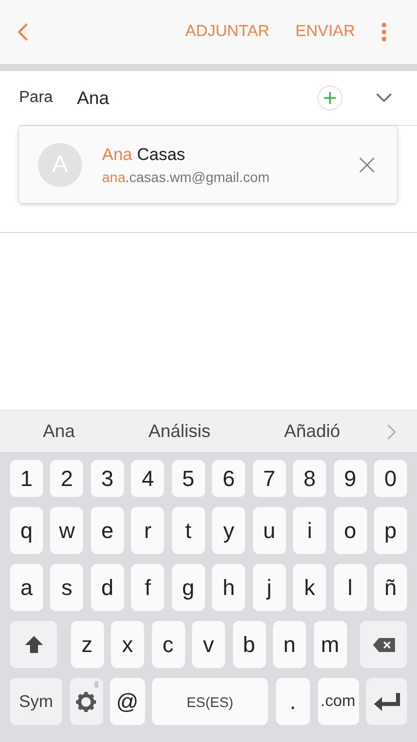 This screenshot has width=417, height=742. Describe the element at coordinates (26, 478) in the screenshot. I see `key: 1` at that location.